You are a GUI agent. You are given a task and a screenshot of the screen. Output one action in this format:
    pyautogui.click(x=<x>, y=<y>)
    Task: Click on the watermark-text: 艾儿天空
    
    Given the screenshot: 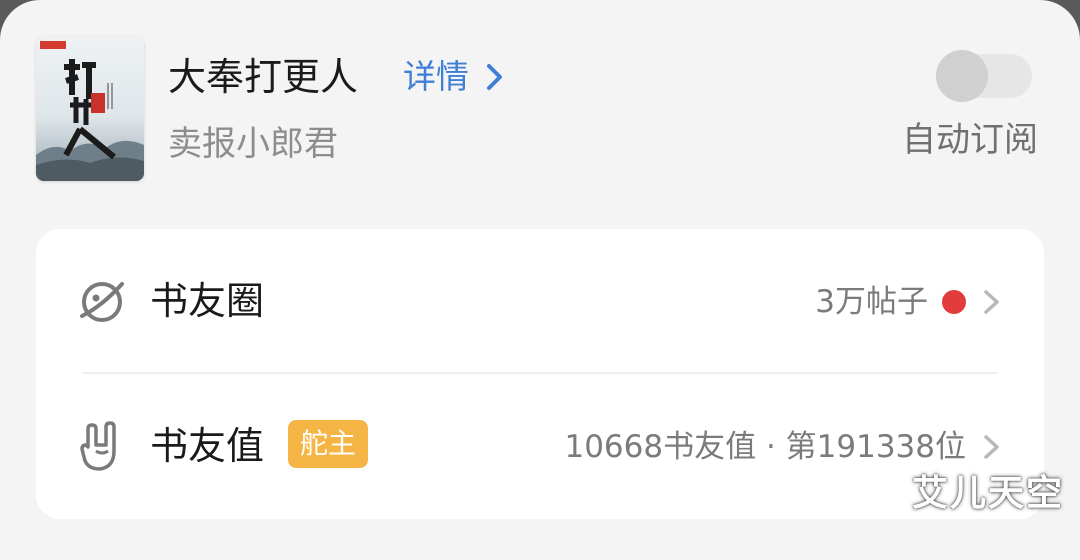 What is the action you would take?
    pyautogui.click(x=988, y=493)
    